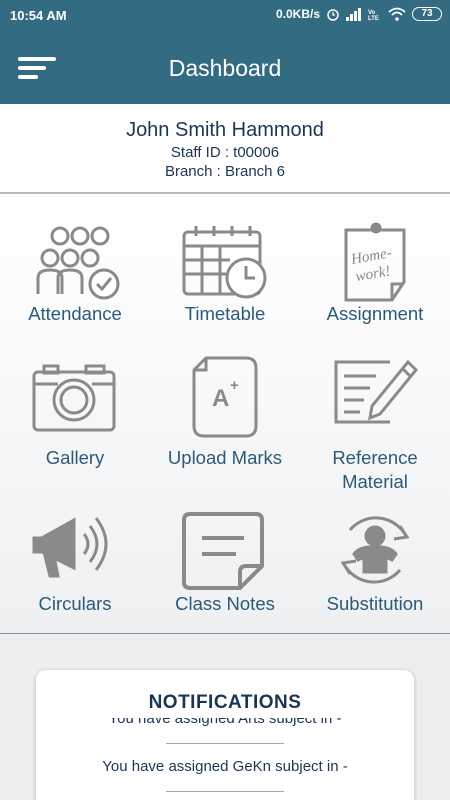 Image resolution: width=450 pixels, height=800 pixels. I want to click on staff-name: John Smith Hammond, so click(225, 130).